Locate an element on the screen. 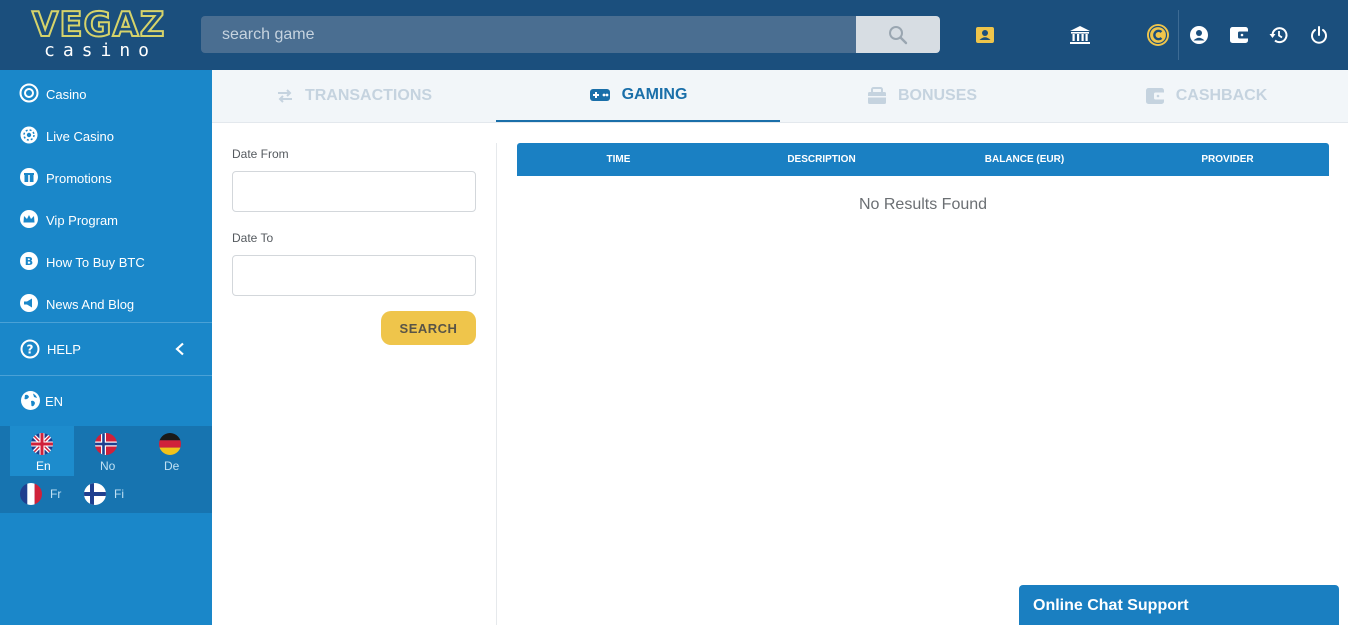 This screenshot has height=626, width=1348. wallet-icon is located at coordinates (1239, 35).